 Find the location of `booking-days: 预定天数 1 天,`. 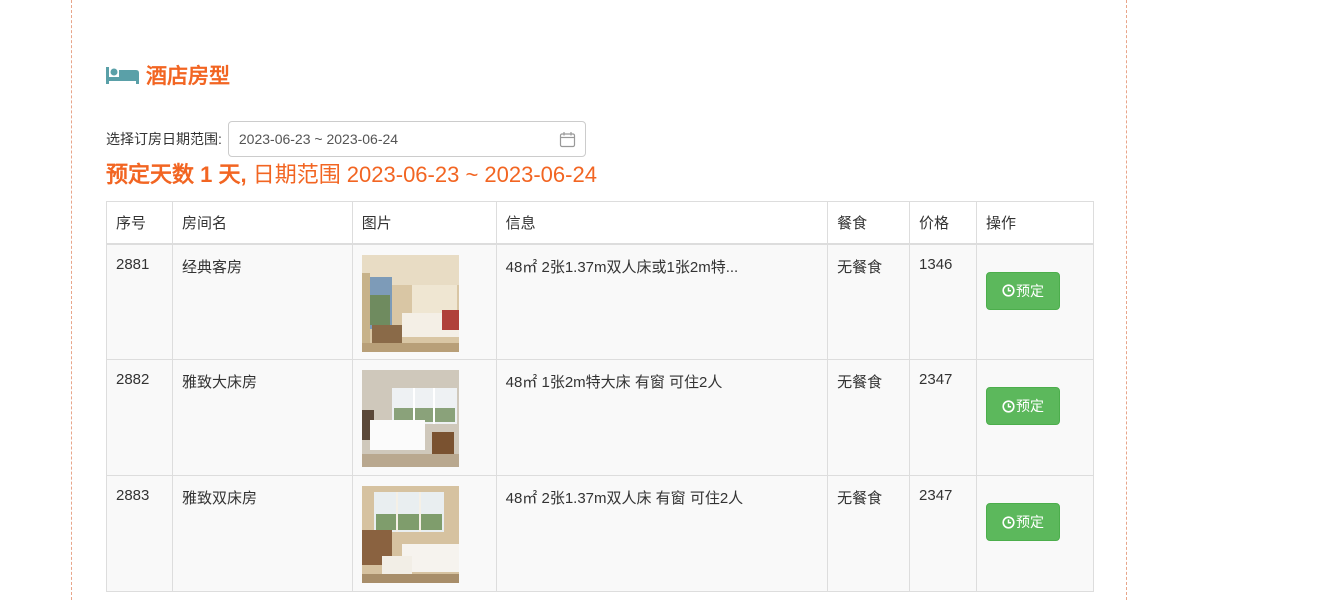

booking-days: 预定天数 1 天, is located at coordinates (176, 174).